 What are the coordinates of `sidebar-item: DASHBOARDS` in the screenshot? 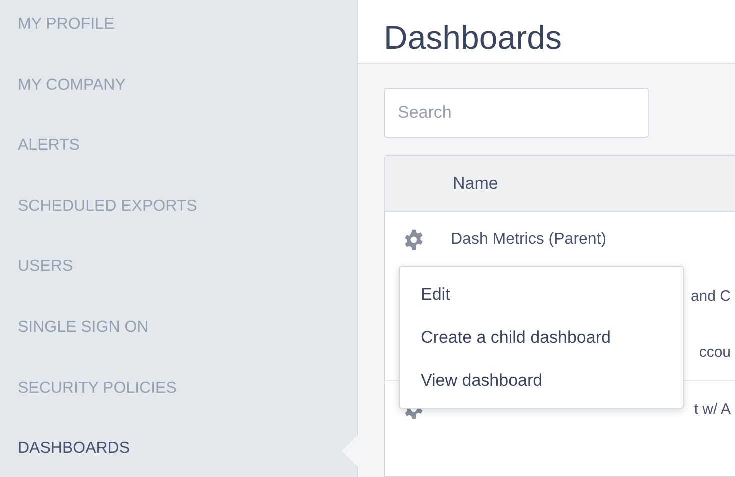 It's located at (178, 455).